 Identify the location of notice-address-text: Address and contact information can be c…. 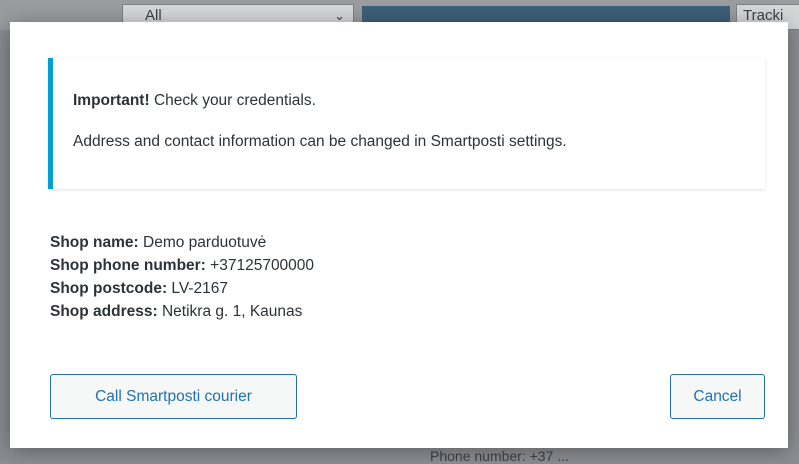
(320, 141).